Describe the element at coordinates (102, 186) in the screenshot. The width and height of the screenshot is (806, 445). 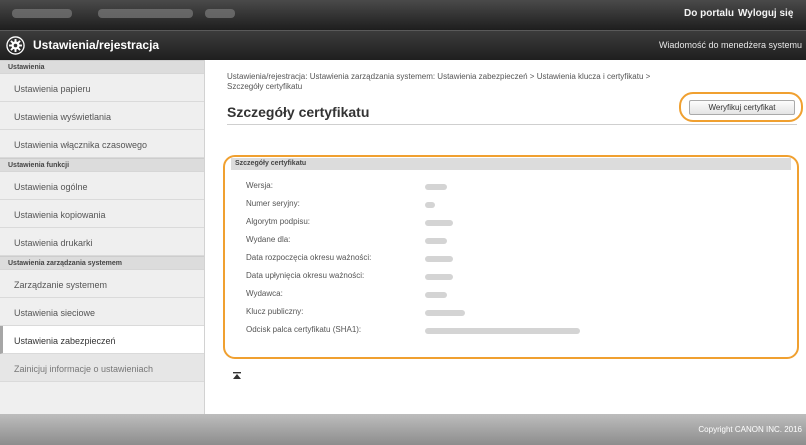
I see `sidebar-item-general-settings: Ustawienia ogólne` at that location.